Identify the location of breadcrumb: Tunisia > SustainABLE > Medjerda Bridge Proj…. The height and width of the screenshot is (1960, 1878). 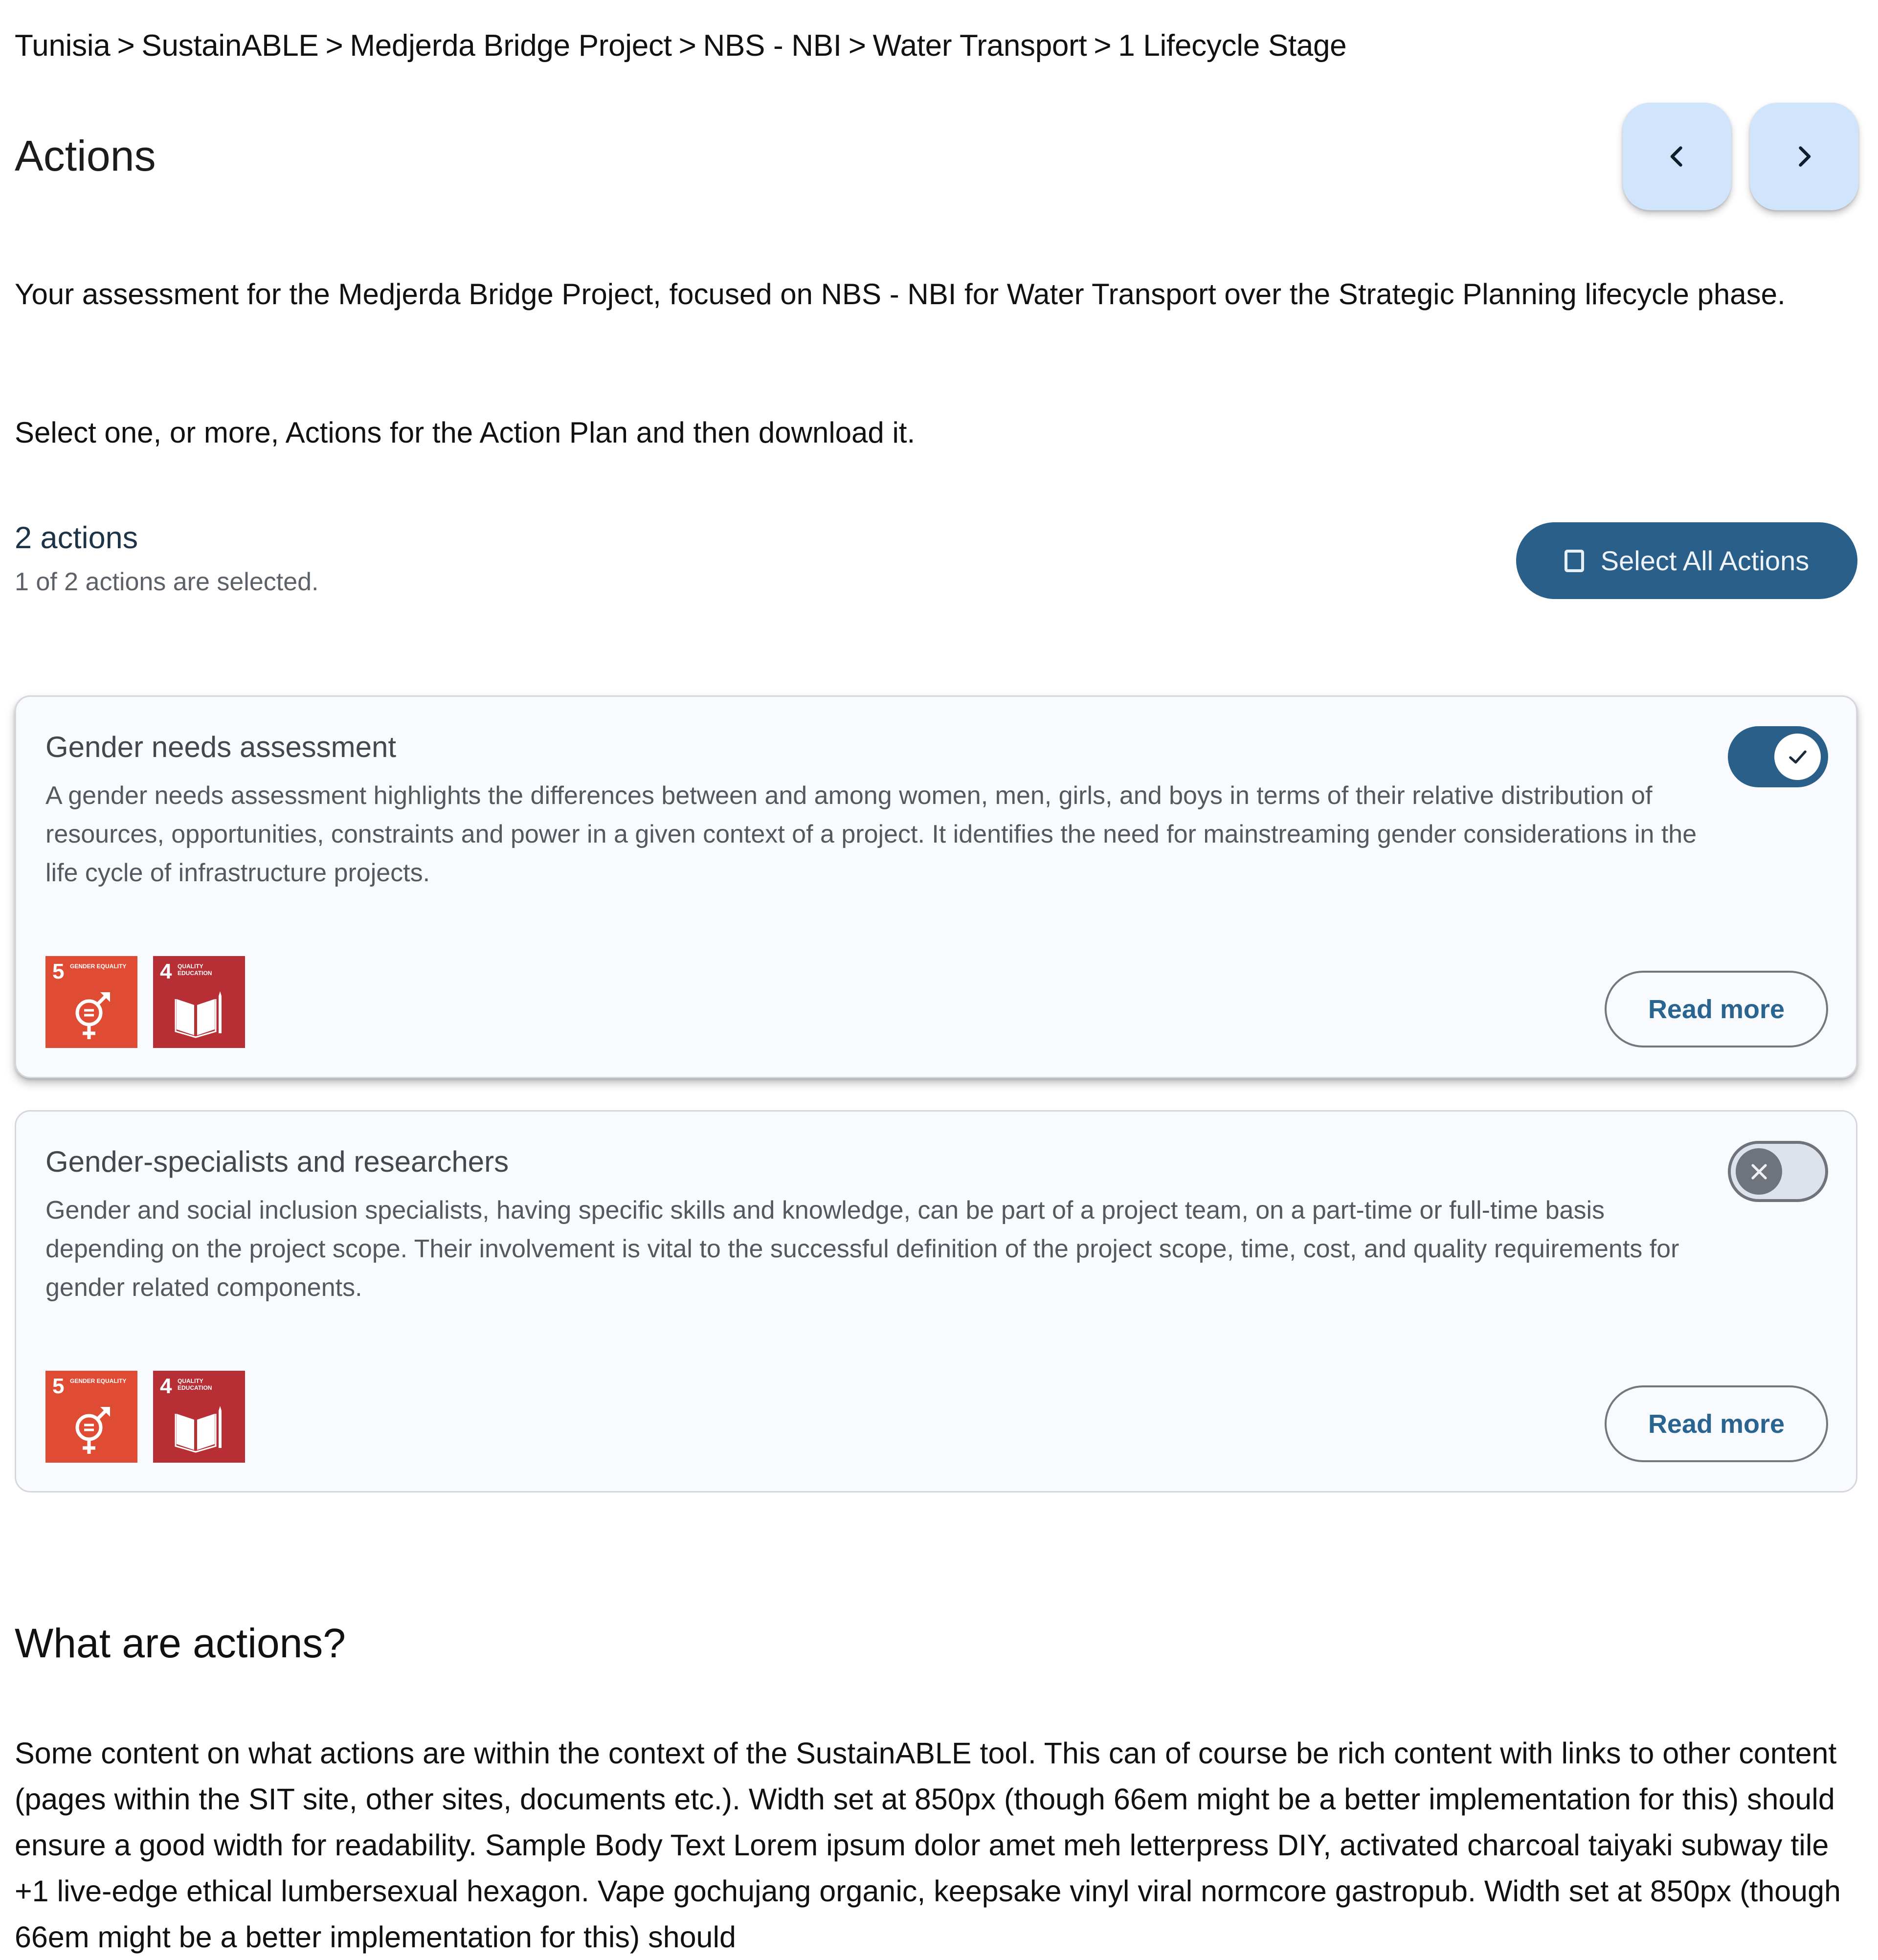
(681, 45).